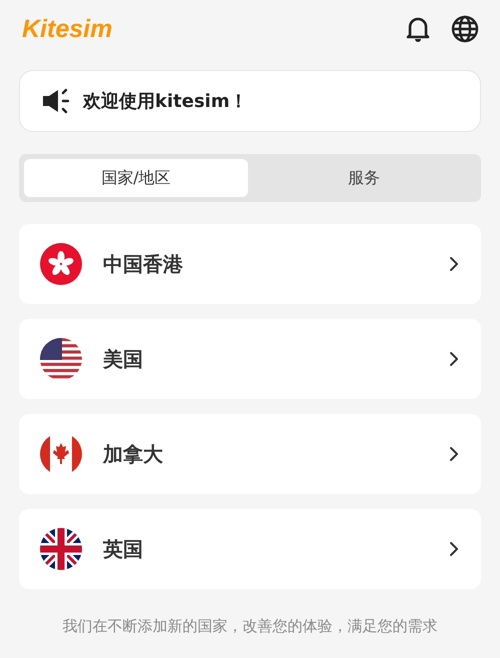  I want to click on bell-icon, so click(418, 29).